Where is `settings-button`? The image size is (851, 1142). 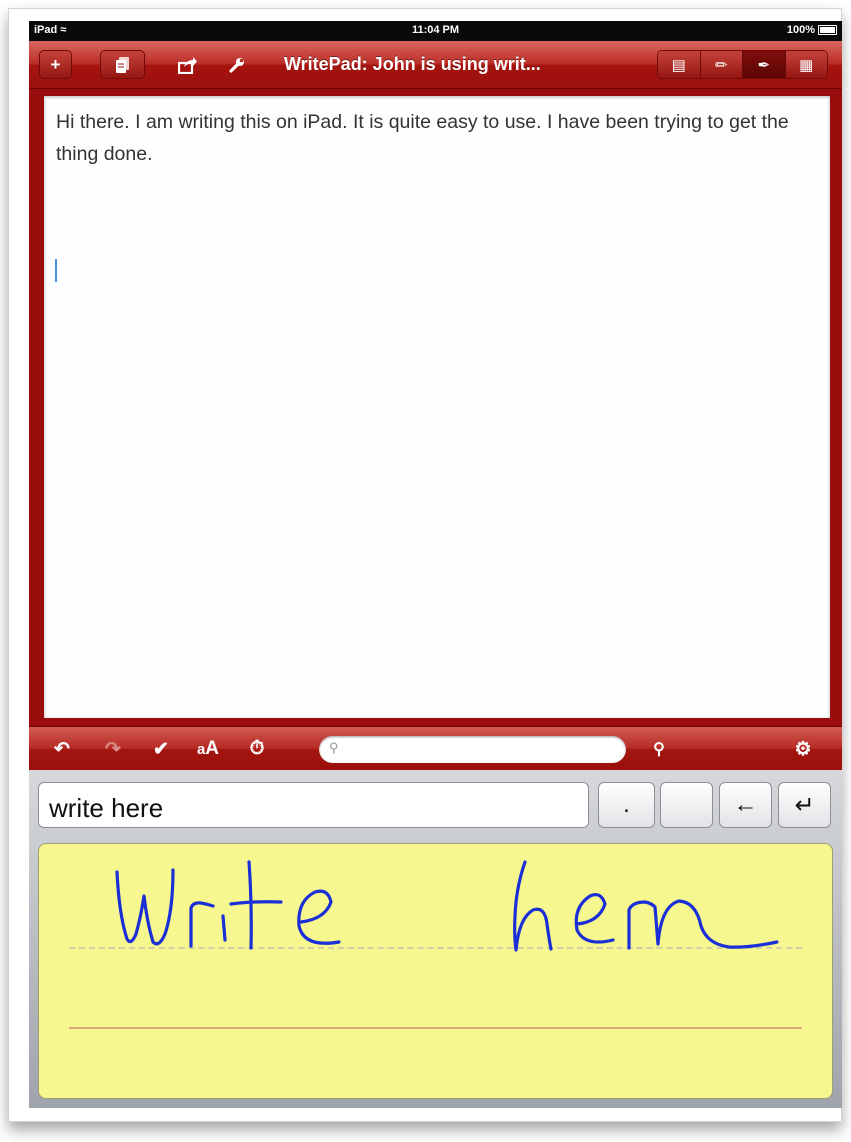 settings-button is located at coordinates (237, 64).